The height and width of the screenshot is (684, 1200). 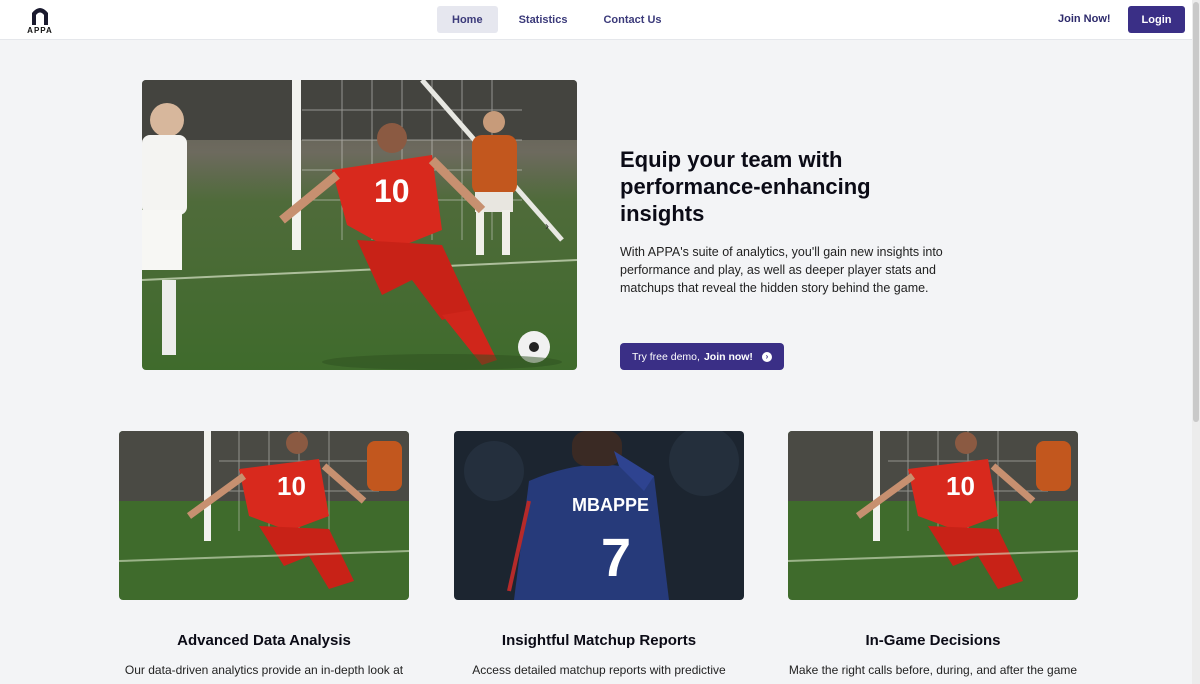 What do you see at coordinates (616, 558) in the screenshot?
I see `card2-jersey-number: 7` at bounding box center [616, 558].